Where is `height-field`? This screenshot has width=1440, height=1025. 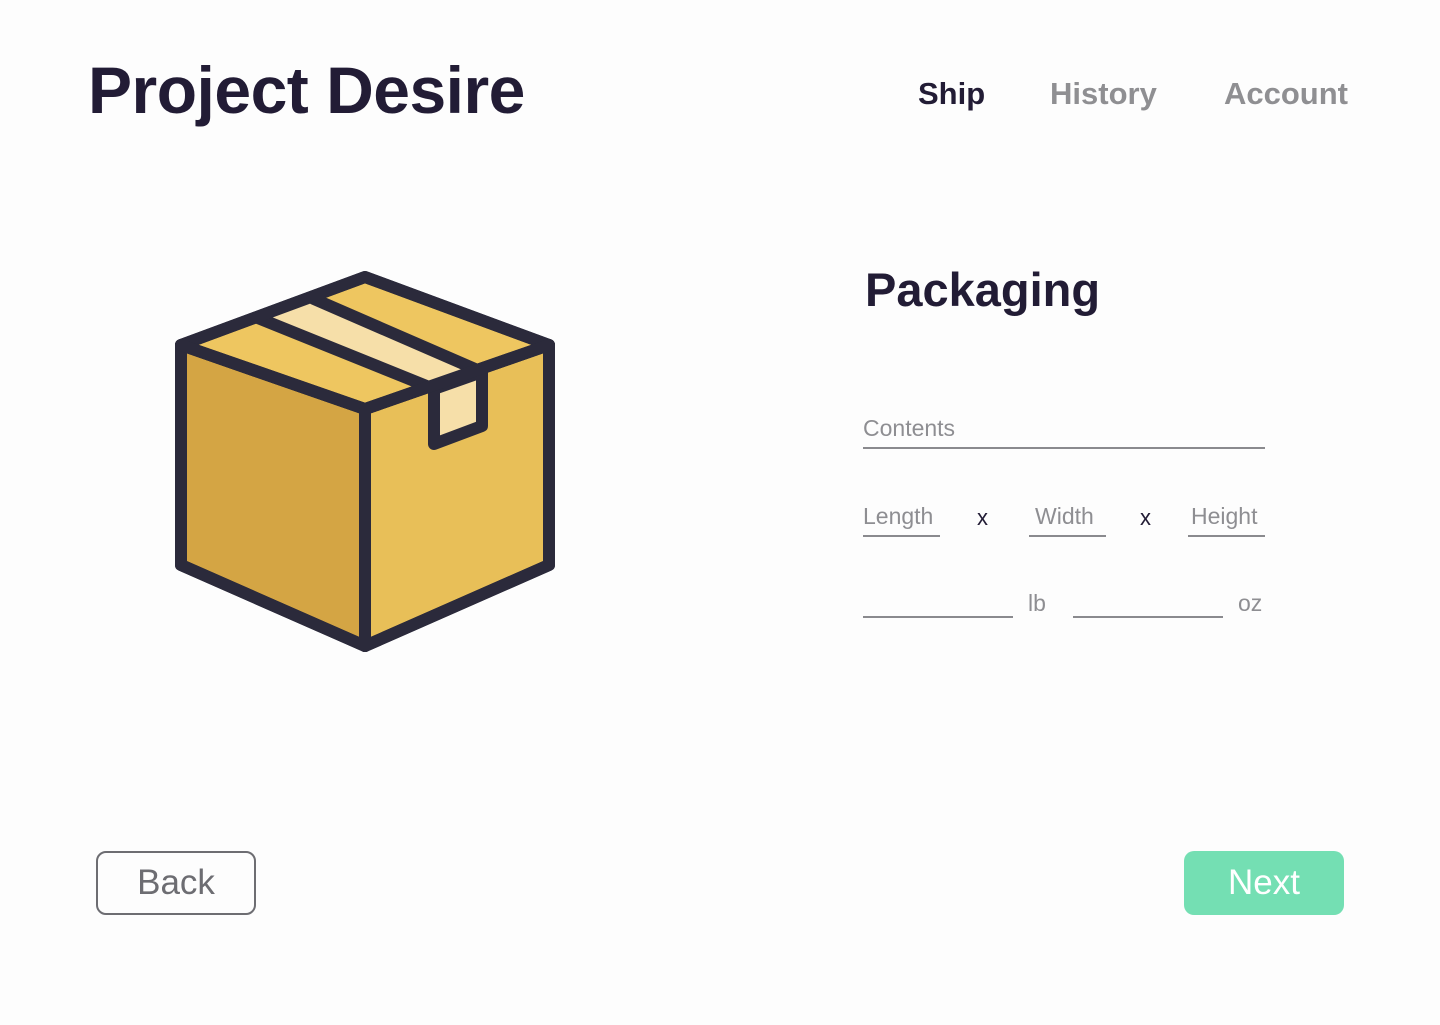 height-field is located at coordinates (1226, 519).